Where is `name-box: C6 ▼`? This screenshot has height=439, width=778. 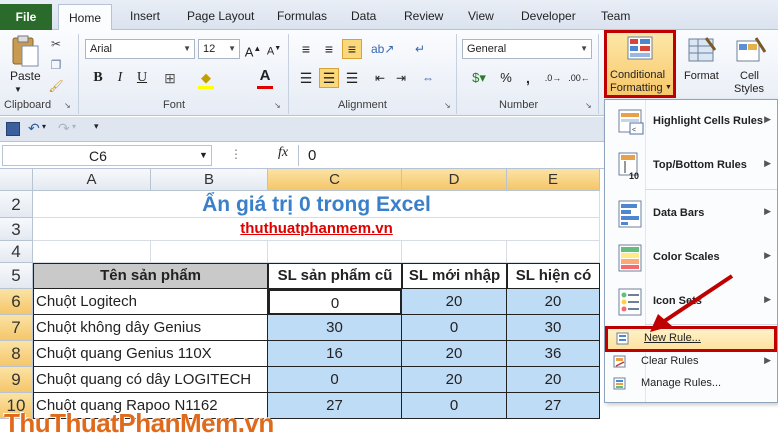
name-box: C6 ▼ is located at coordinates (107, 155).